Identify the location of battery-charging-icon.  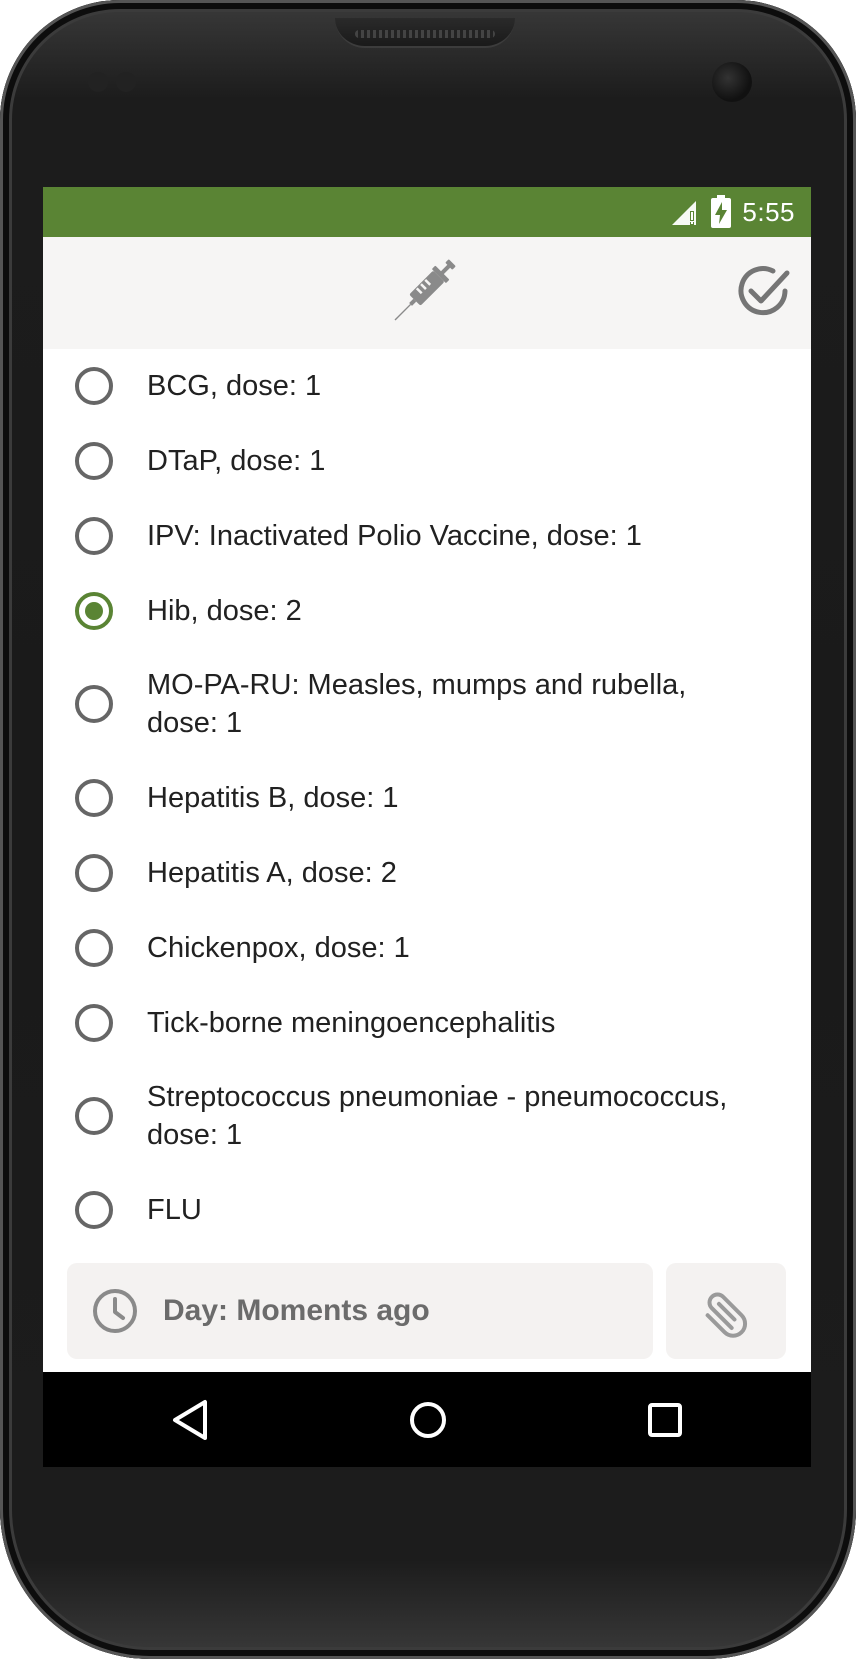
(721, 211).